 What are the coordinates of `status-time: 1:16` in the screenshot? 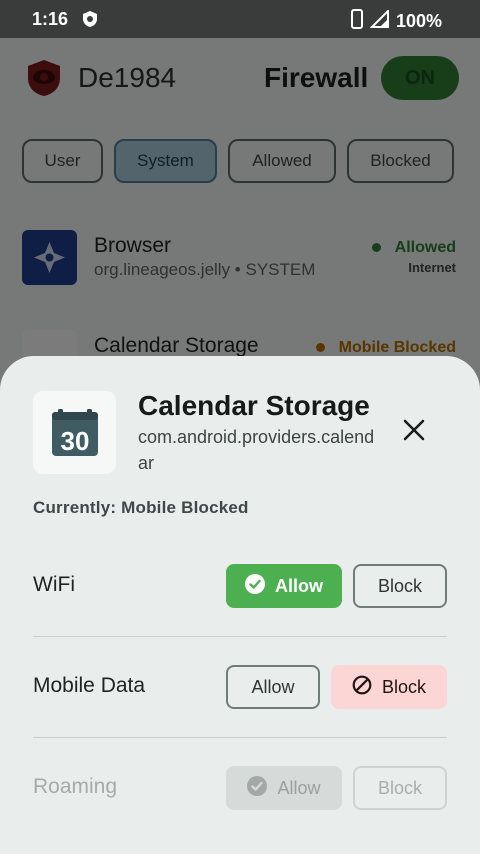 It's located at (50, 19).